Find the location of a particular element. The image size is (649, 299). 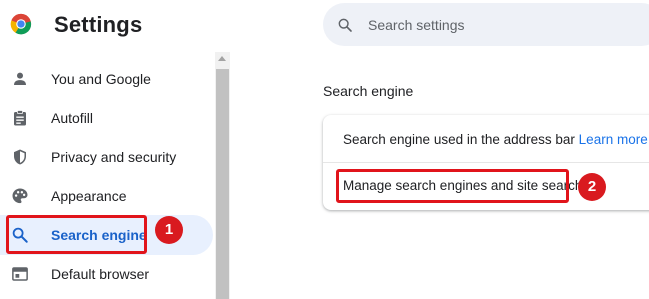

search-icon is located at coordinates (345, 25).